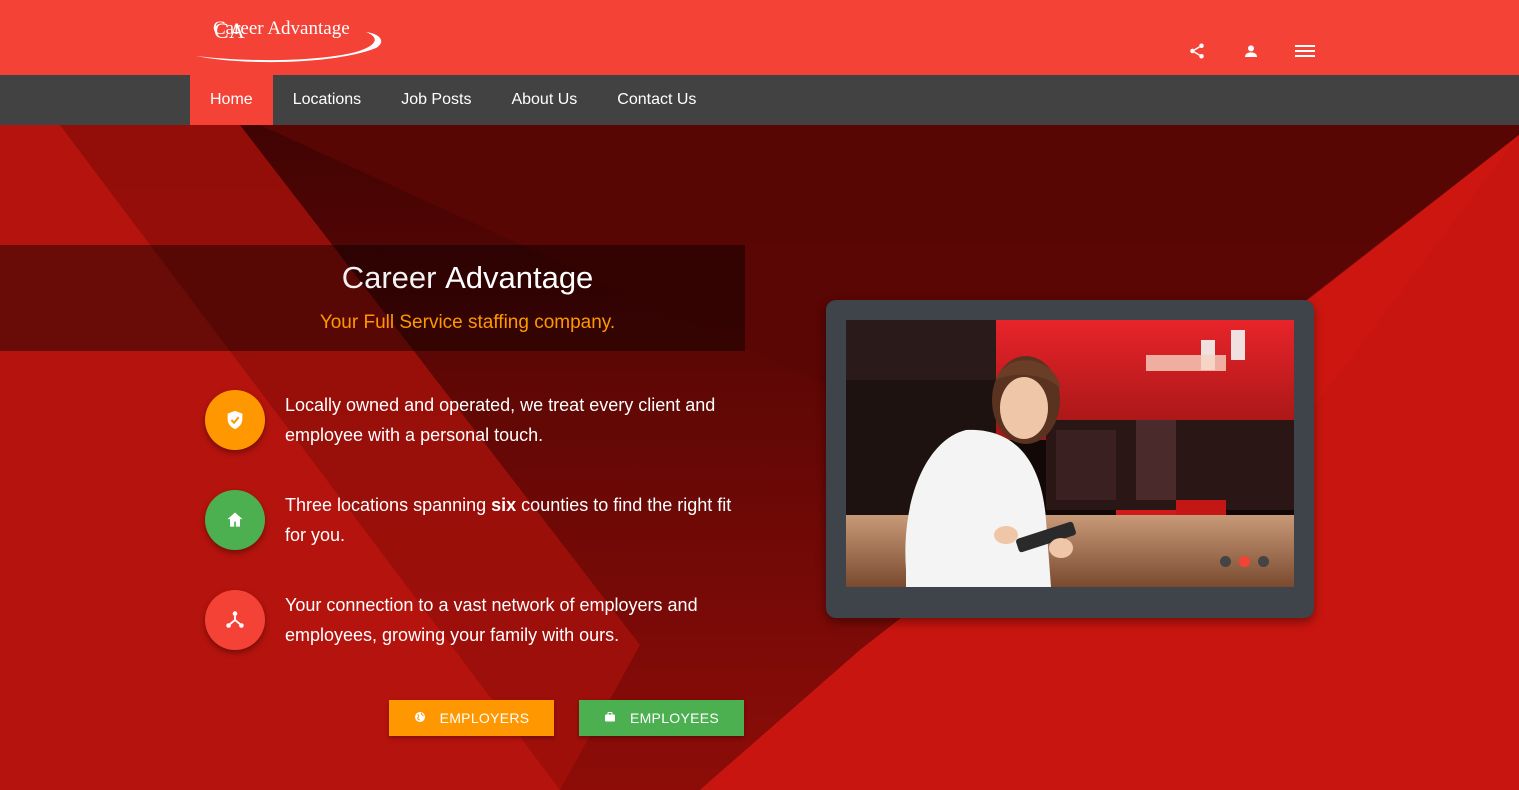 The image size is (1519, 790). What do you see at coordinates (1197, 51) in the screenshot?
I see `share-icon` at bounding box center [1197, 51].